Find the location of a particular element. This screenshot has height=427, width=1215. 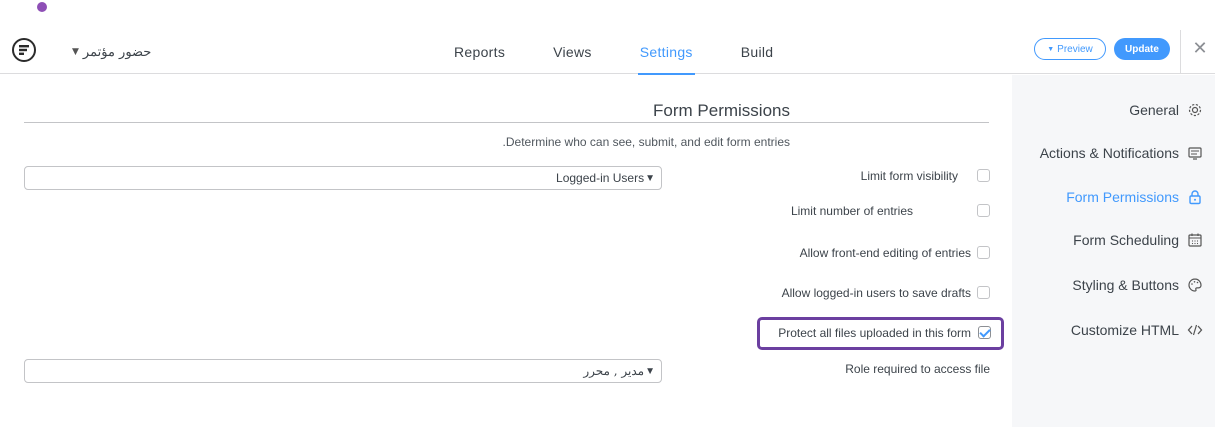

frontend-editing-checkbox is located at coordinates (983, 252).